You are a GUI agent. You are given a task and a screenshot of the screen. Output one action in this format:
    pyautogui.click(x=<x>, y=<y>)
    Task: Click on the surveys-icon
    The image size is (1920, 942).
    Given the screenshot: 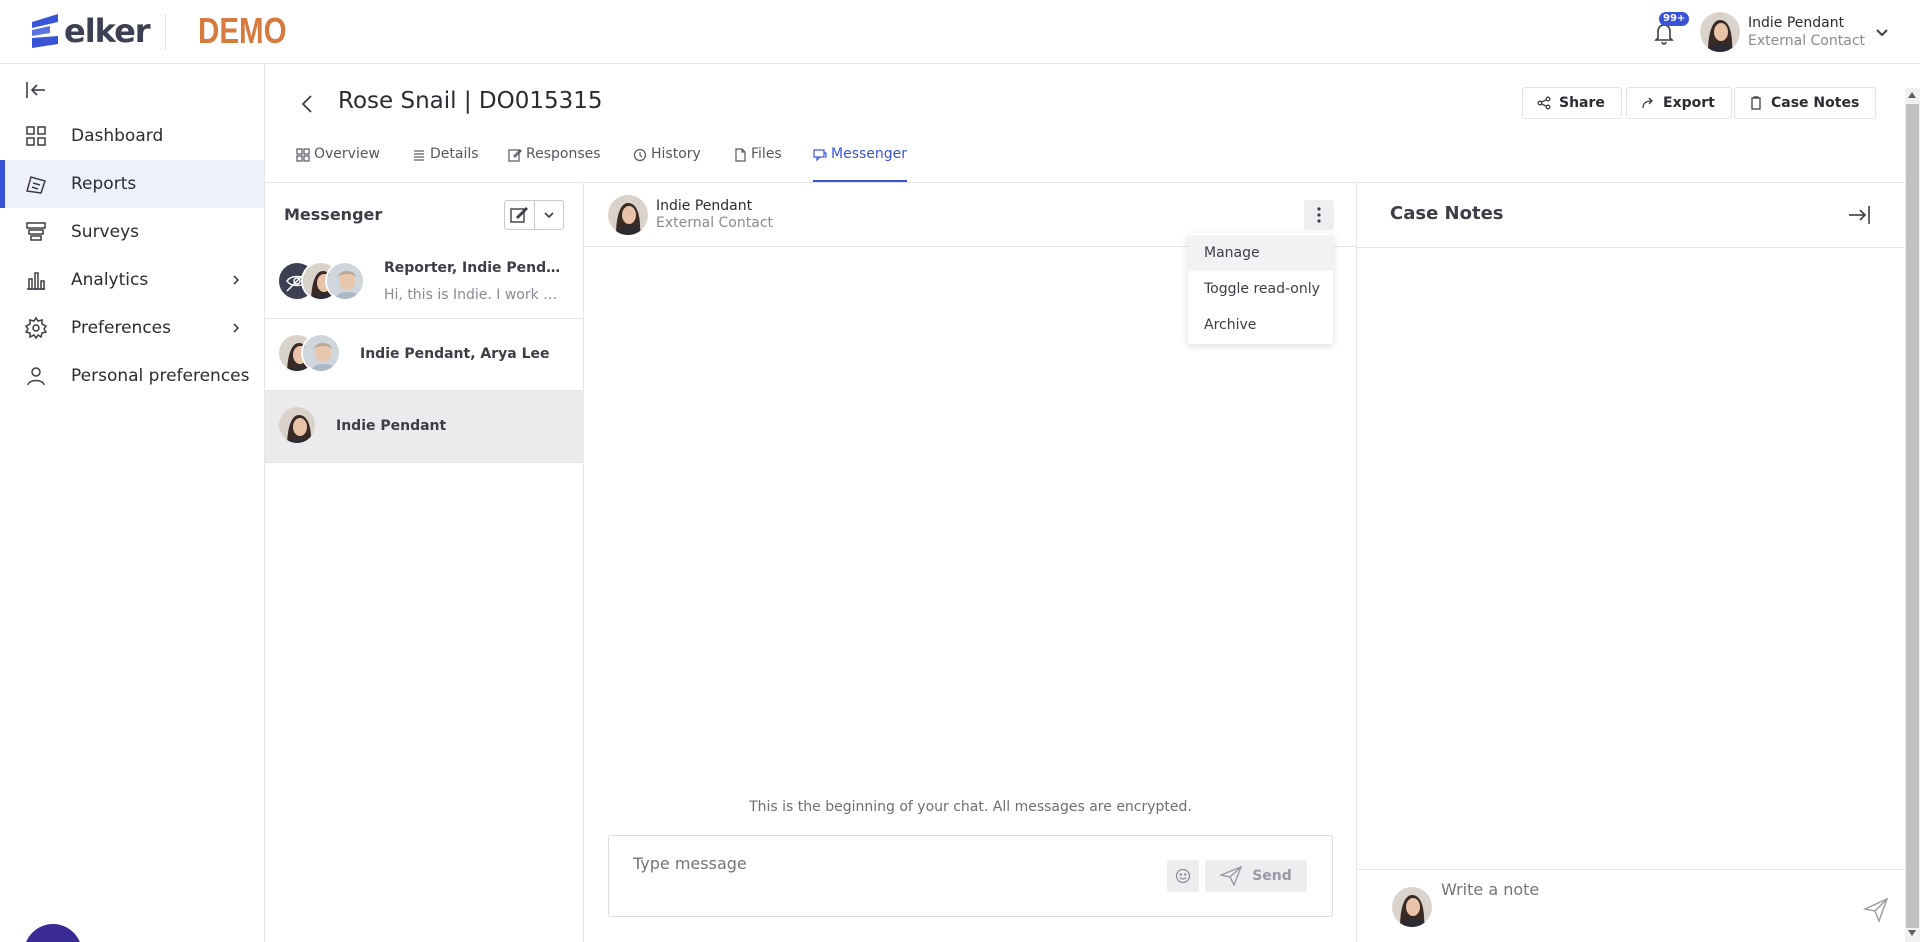 What is the action you would take?
    pyautogui.click(x=36, y=232)
    